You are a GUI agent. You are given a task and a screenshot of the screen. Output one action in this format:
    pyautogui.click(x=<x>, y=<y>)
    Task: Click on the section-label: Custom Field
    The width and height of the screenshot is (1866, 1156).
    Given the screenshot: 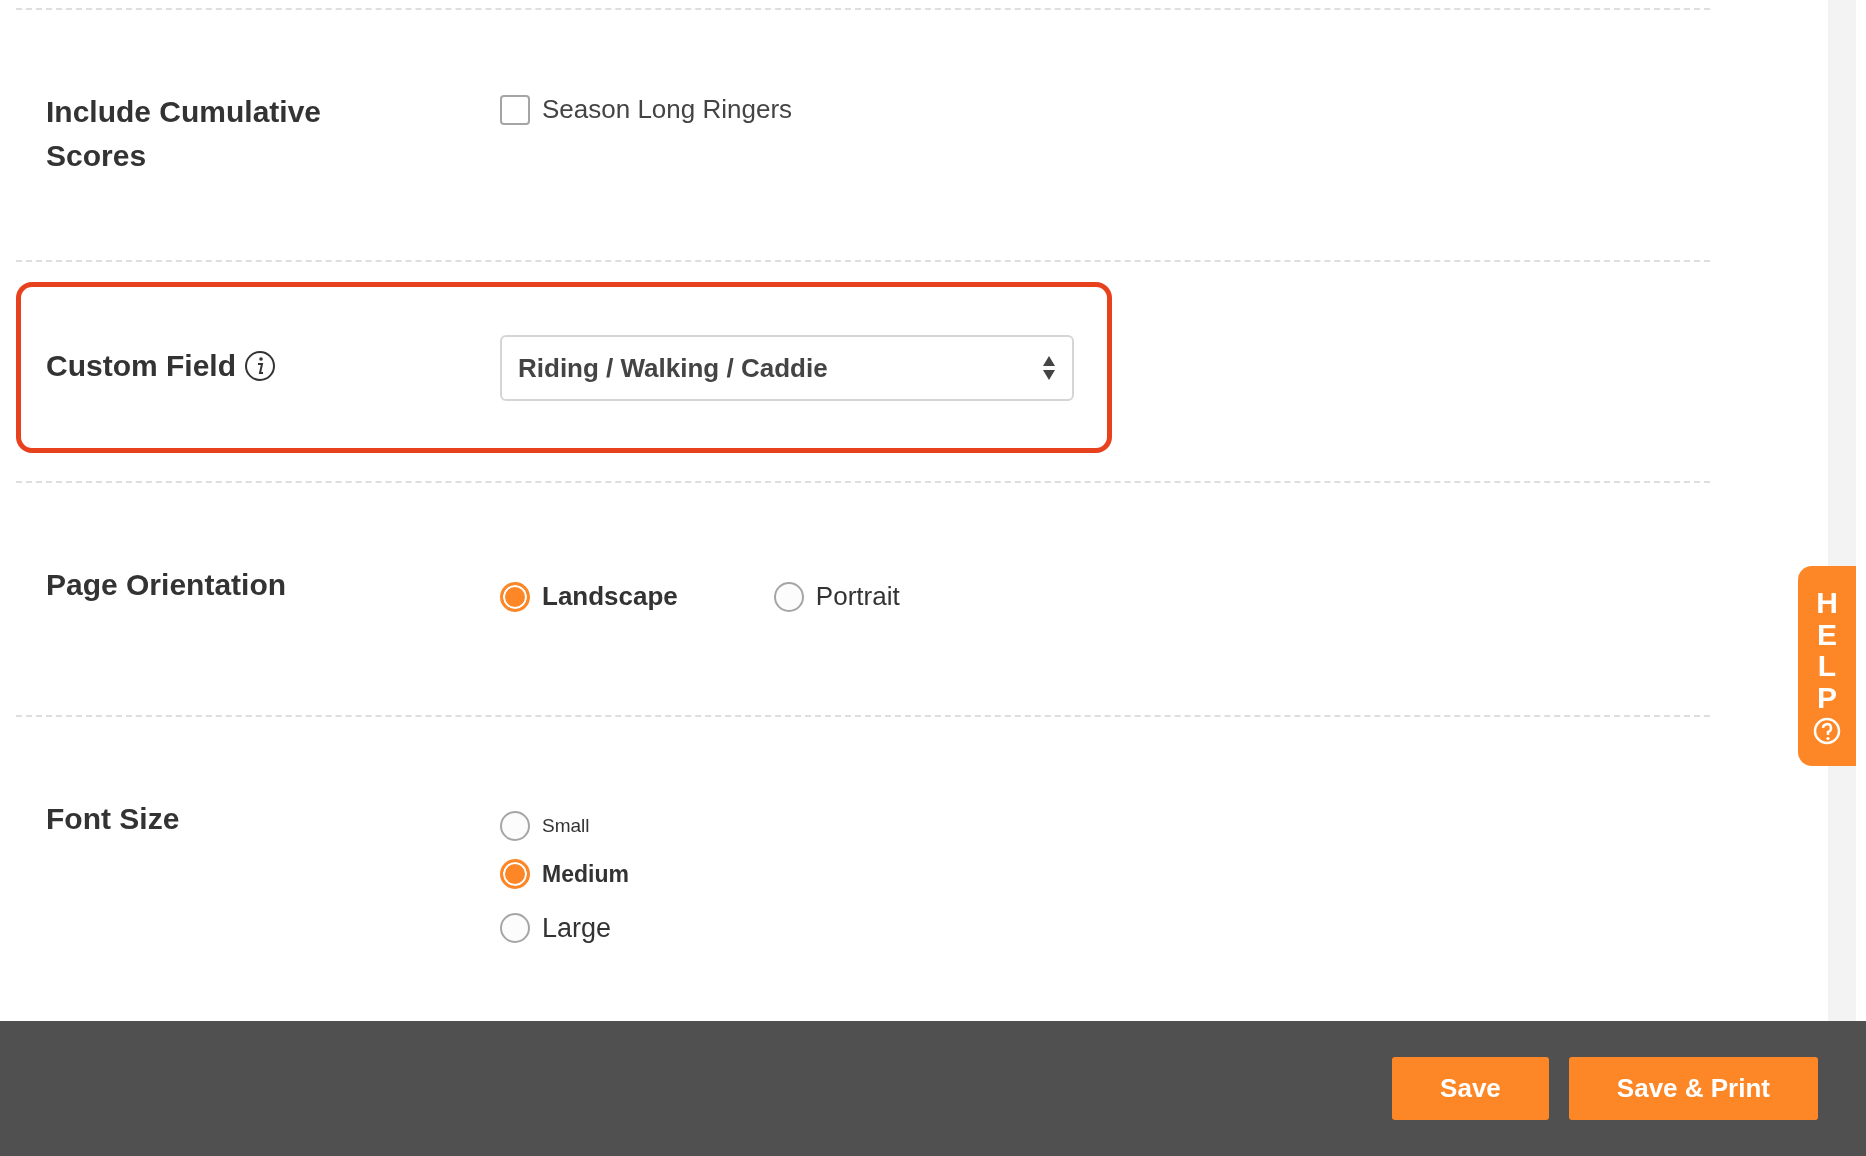 What is the action you would take?
    pyautogui.click(x=141, y=366)
    